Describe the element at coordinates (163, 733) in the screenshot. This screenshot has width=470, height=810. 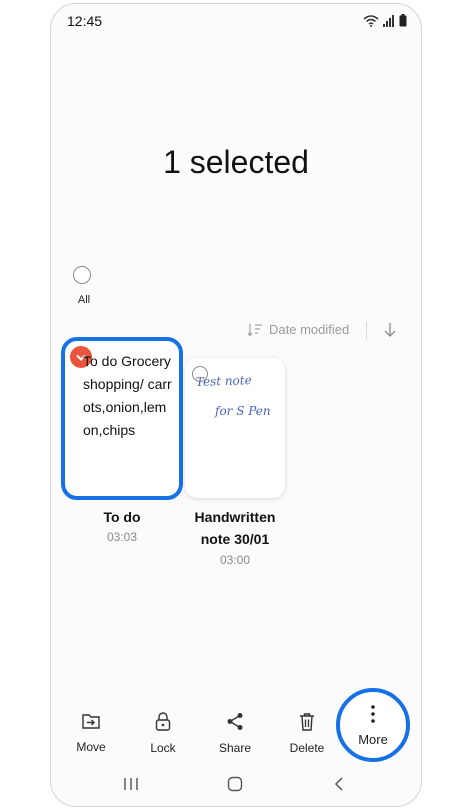
I see `lock-button: Lock` at that location.